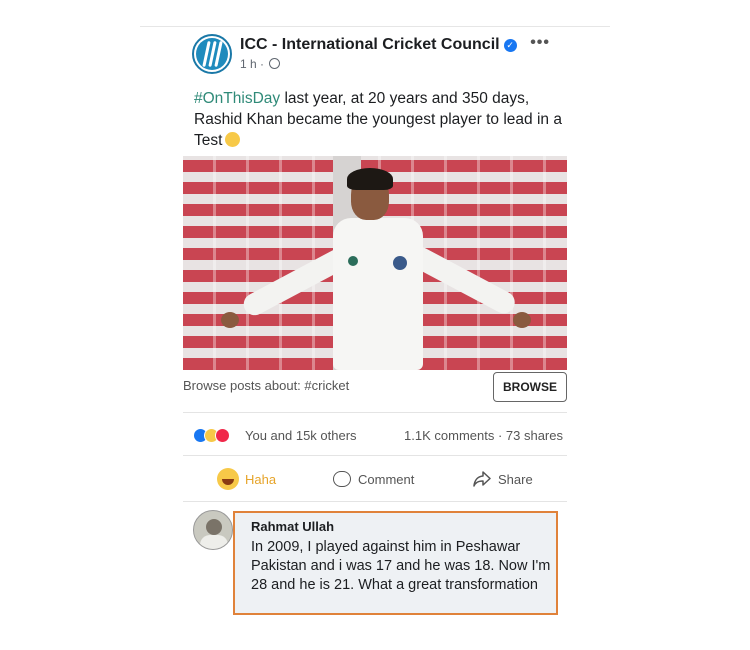  Describe the element at coordinates (378, 294) in the screenshot. I see `player-body` at that location.